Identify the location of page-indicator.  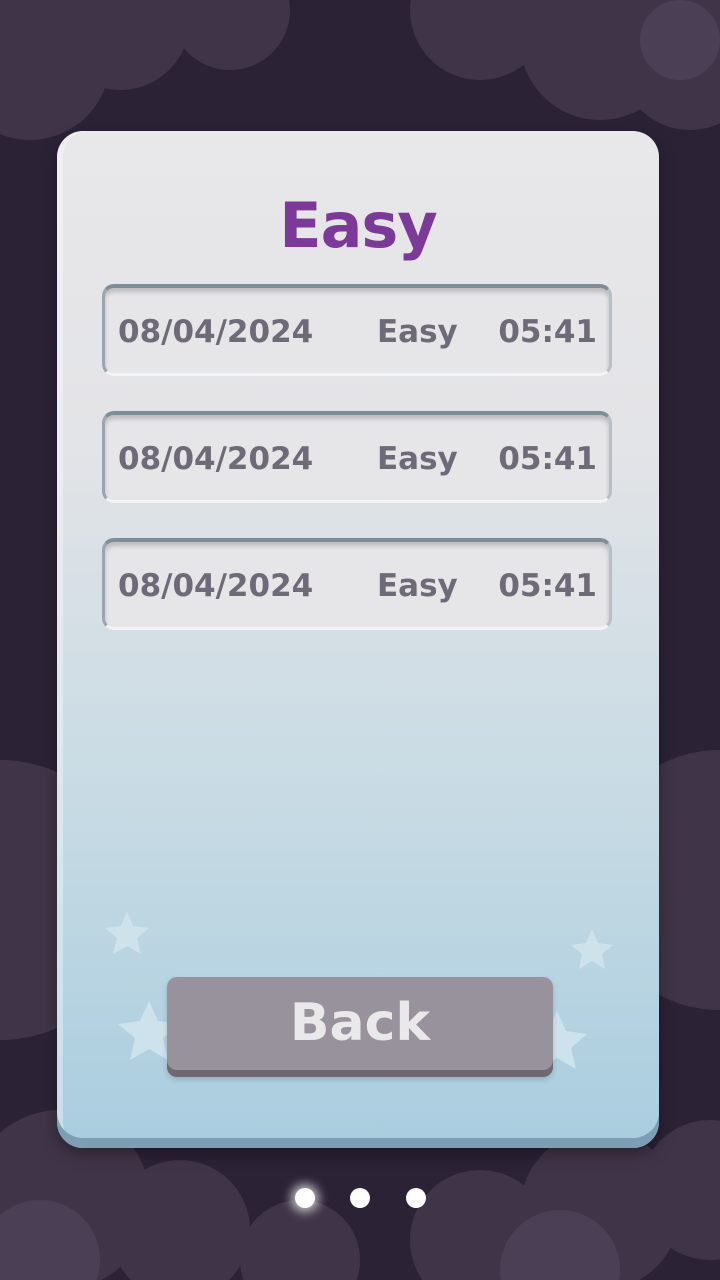
(360, 1199).